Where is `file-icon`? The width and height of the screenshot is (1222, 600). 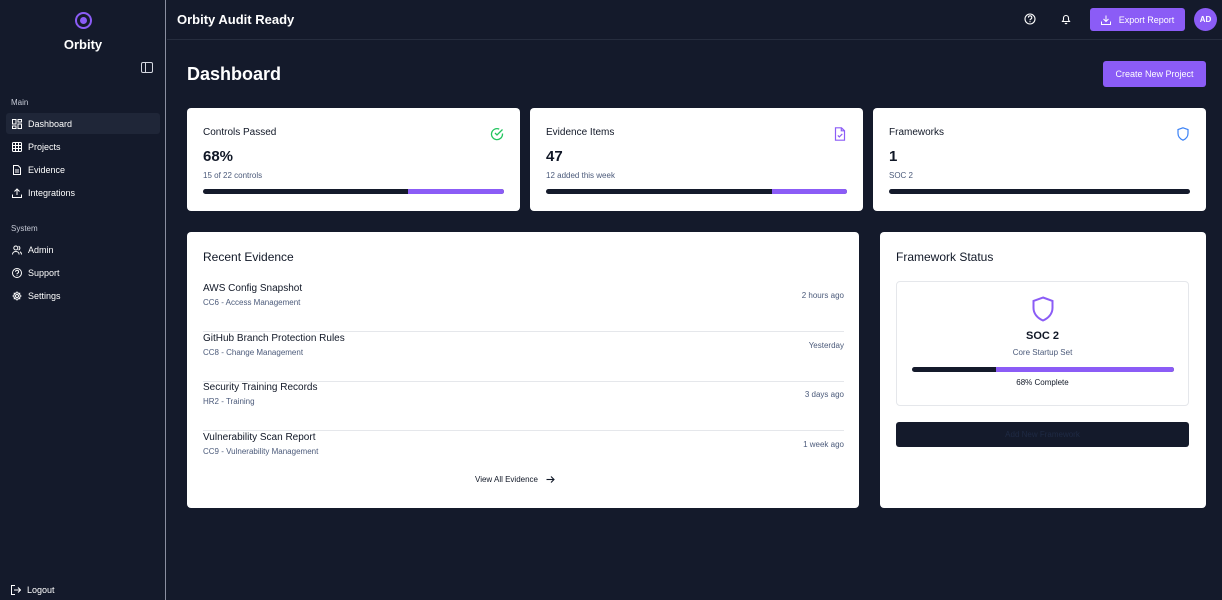
file-icon is located at coordinates (17, 169).